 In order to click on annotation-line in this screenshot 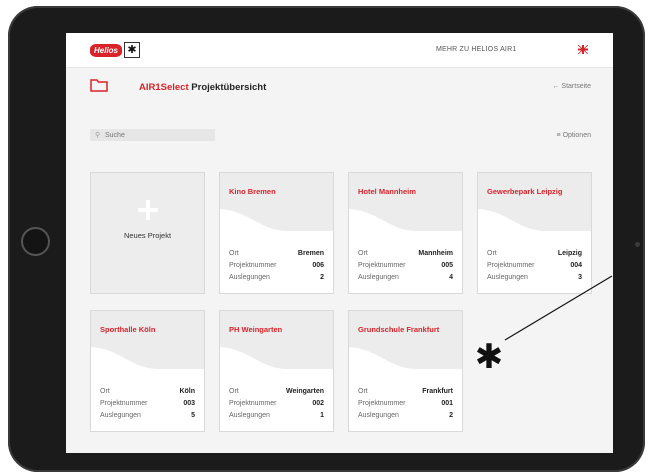, I will do `click(558, 308)`.